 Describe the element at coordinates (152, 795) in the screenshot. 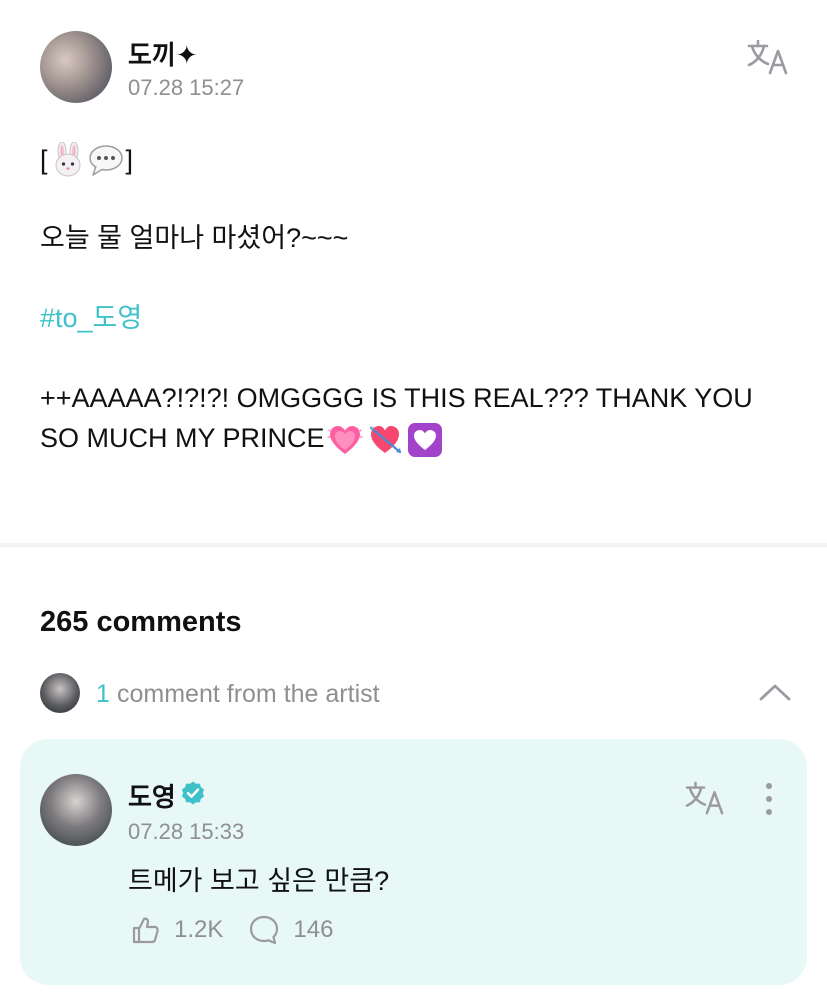

I see `artist-name: 도영` at that location.